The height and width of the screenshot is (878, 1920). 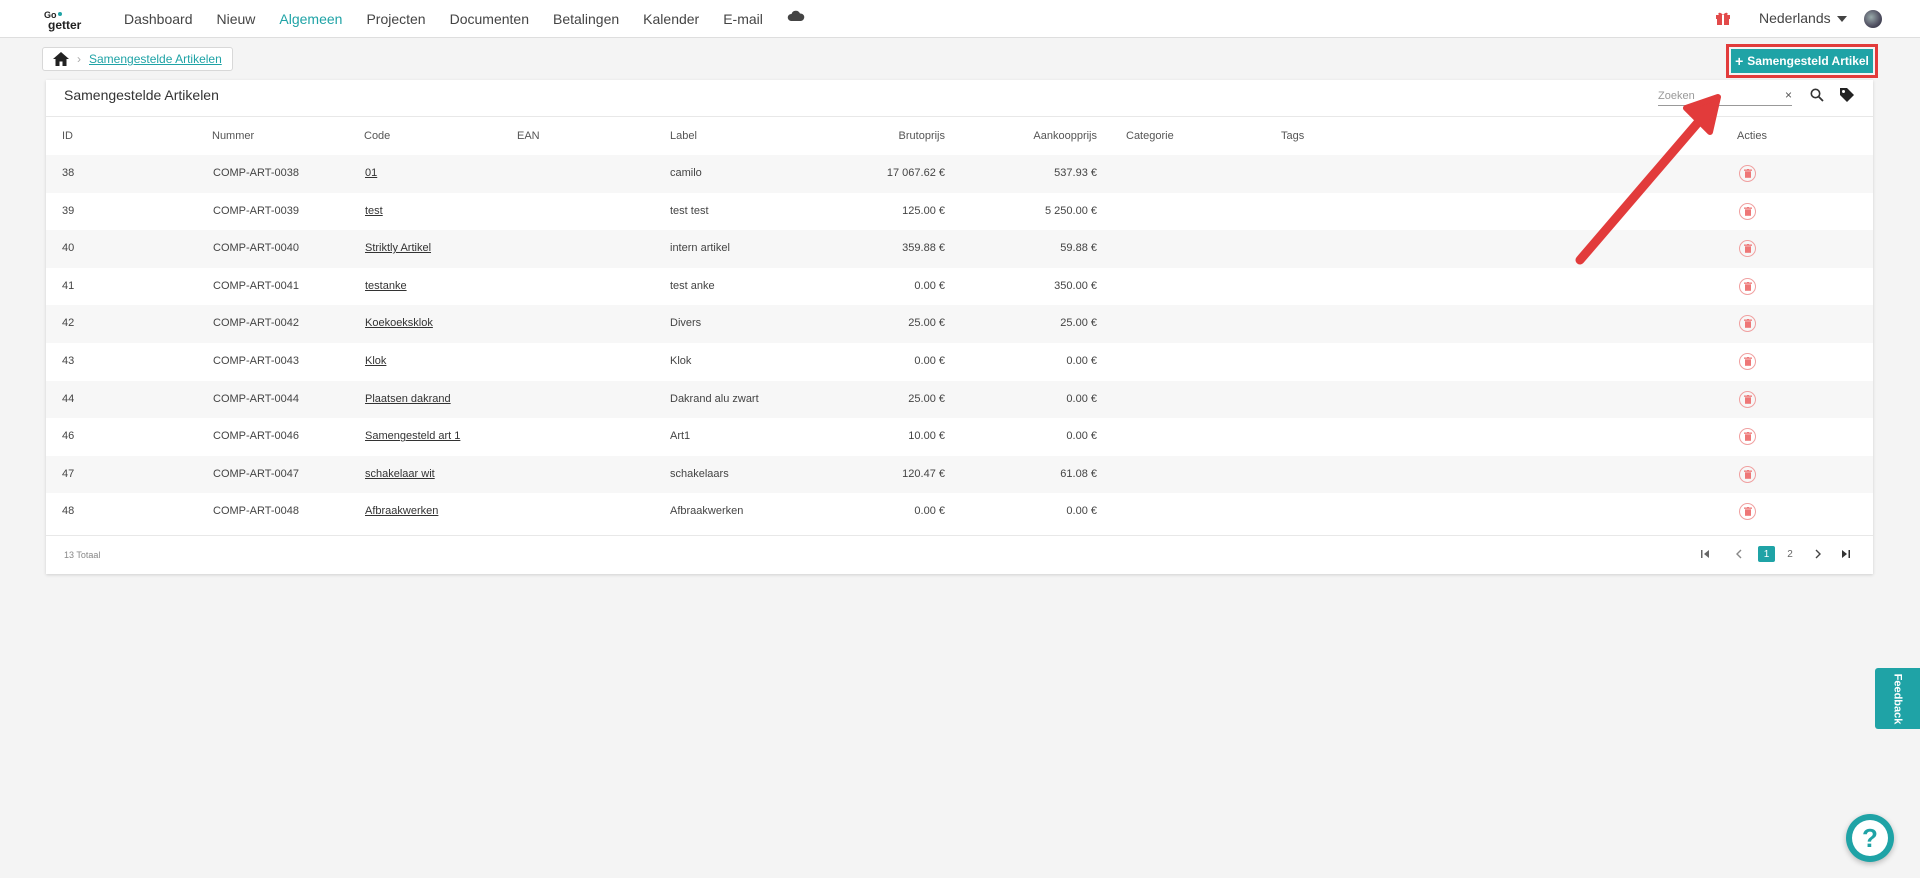 I want to click on cell-code: test, so click(x=374, y=211).